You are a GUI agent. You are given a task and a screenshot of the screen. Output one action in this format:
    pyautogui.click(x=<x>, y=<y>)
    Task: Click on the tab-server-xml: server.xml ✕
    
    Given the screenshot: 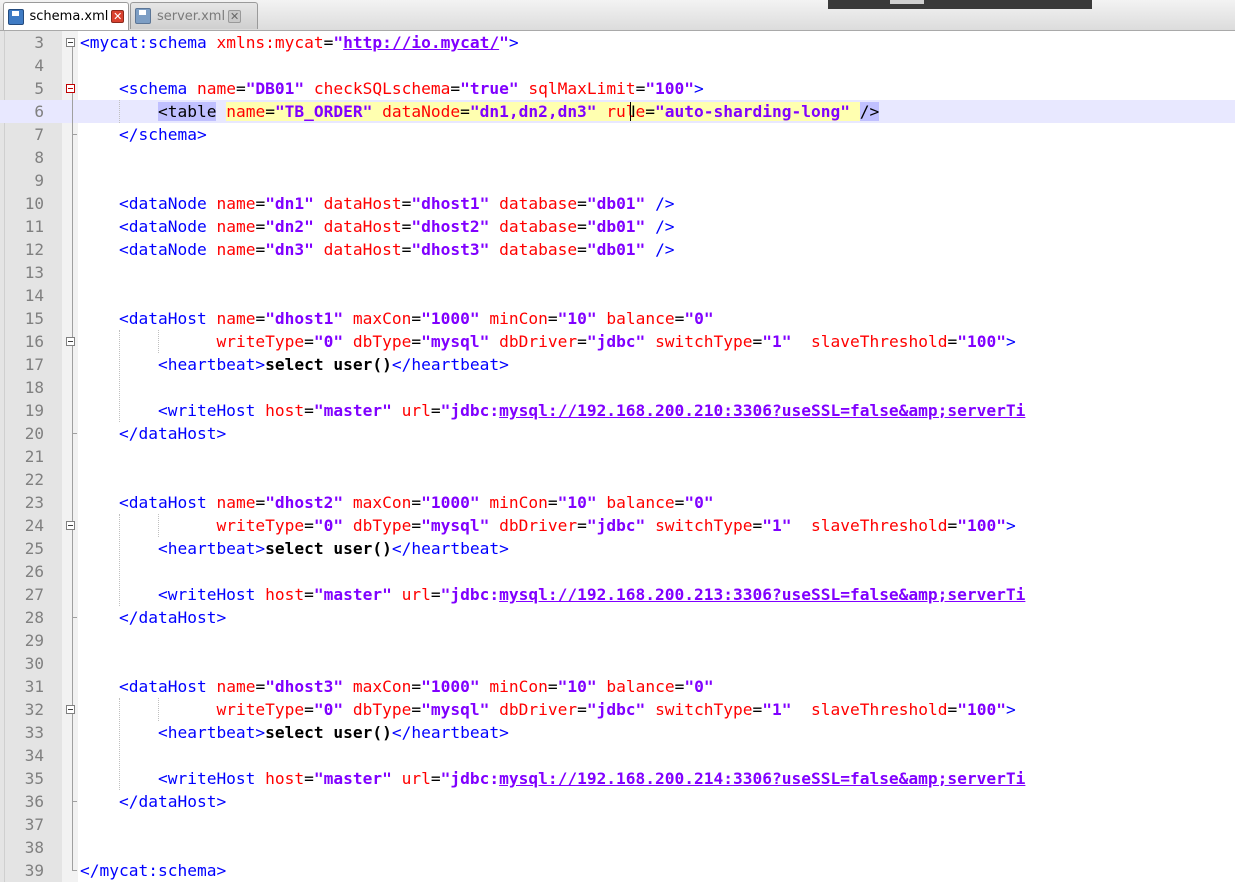 What is the action you would take?
    pyautogui.click(x=194, y=15)
    